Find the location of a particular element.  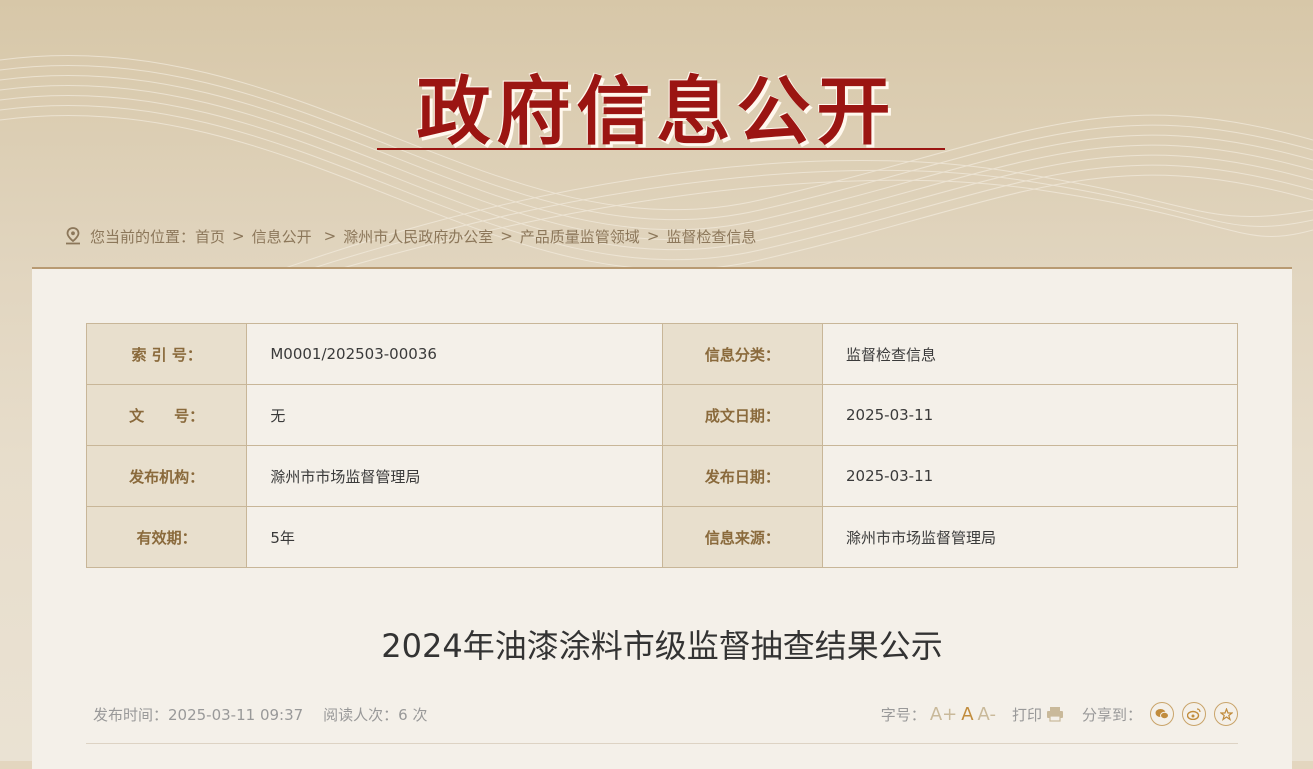

validity-label: 有效期： is located at coordinates (166, 537).